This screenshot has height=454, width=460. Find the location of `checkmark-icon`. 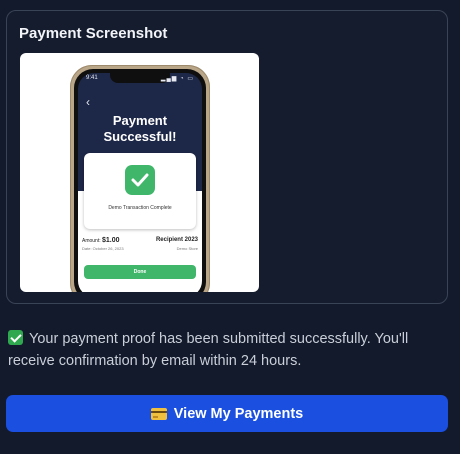

checkmark-icon is located at coordinates (140, 180).